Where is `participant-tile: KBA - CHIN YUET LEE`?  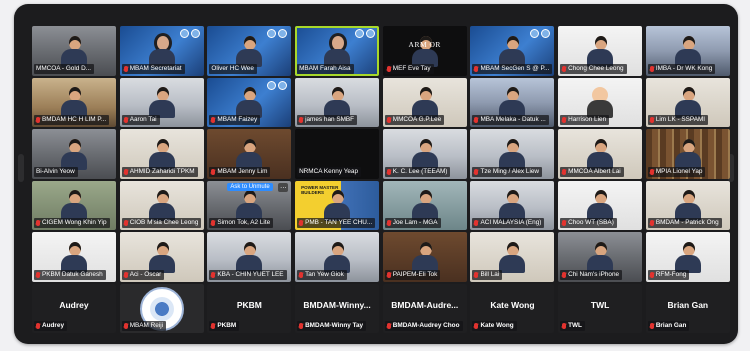 participant-tile: KBA - CHIN YUET LEE is located at coordinates (249, 257).